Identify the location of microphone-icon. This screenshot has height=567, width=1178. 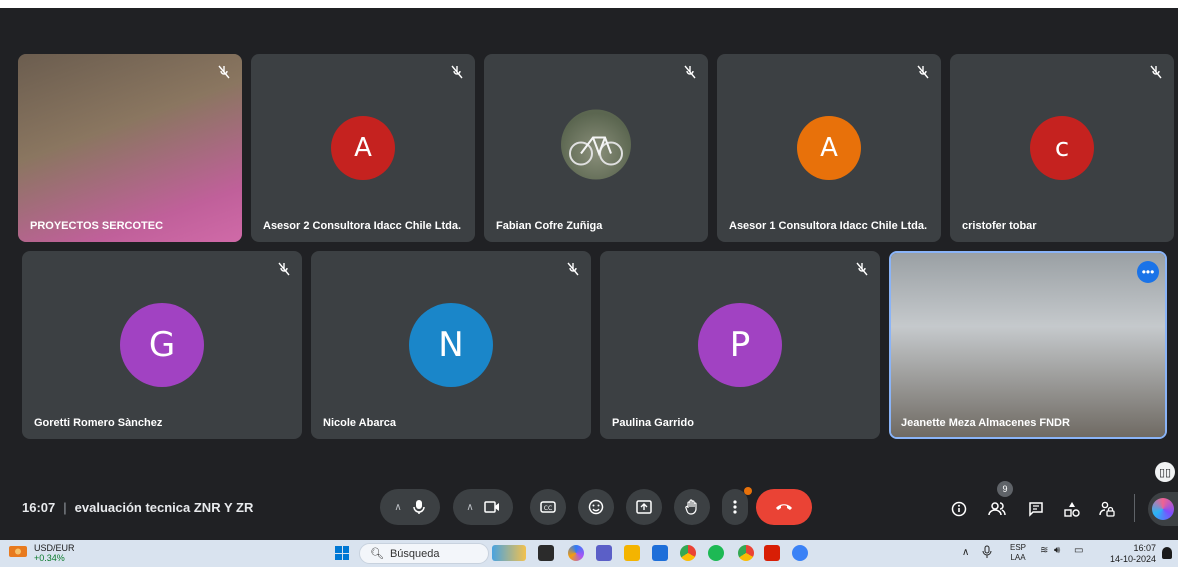
(418, 507).